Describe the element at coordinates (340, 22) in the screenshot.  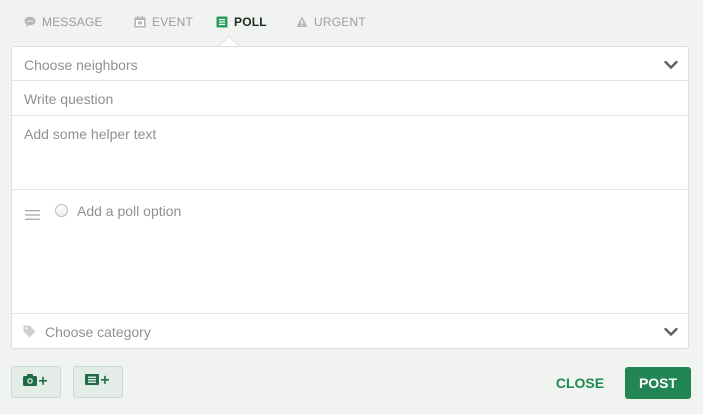
I see `tab-urgent-label: URGENT` at that location.